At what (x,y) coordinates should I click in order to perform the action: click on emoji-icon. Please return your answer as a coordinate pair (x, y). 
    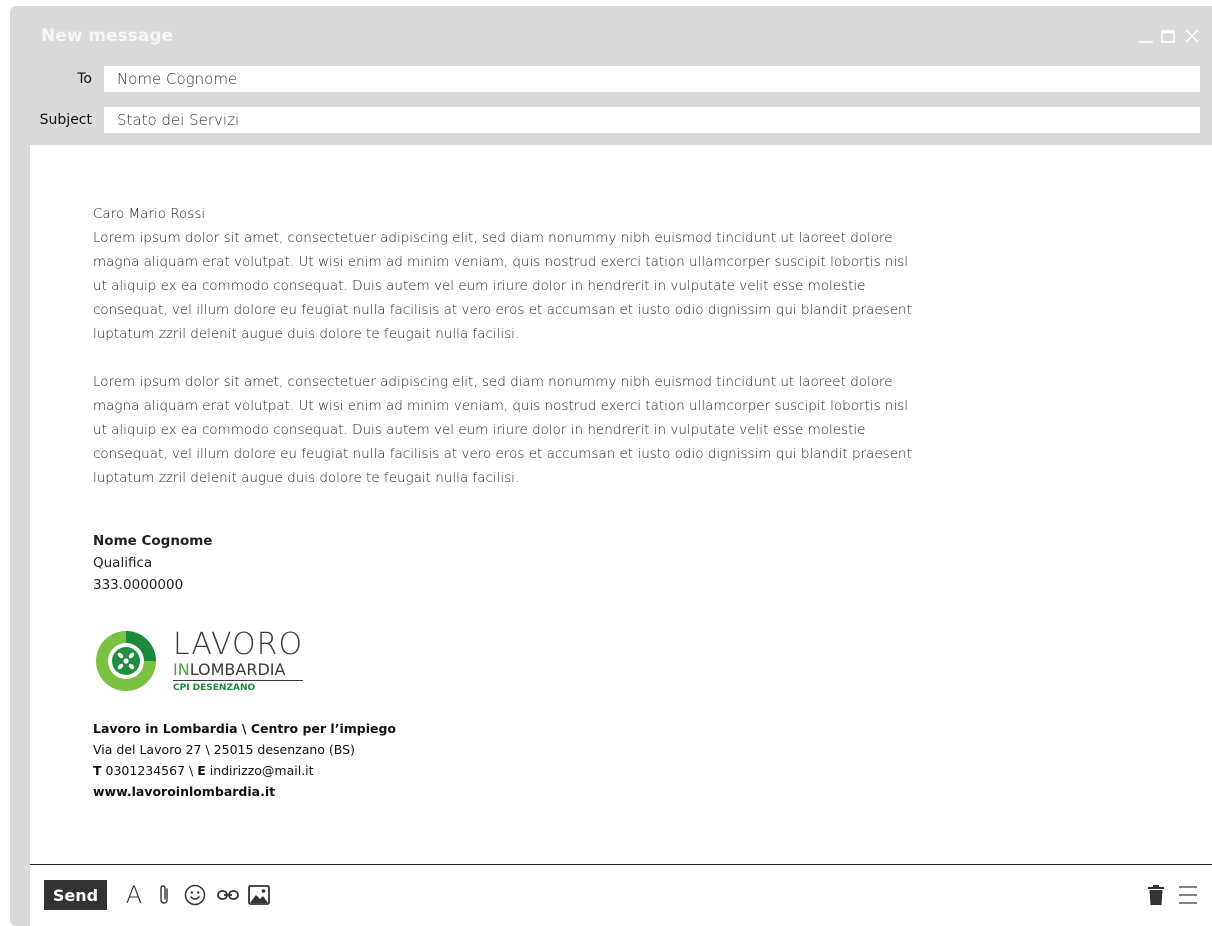
    Looking at the image, I should click on (195, 895).